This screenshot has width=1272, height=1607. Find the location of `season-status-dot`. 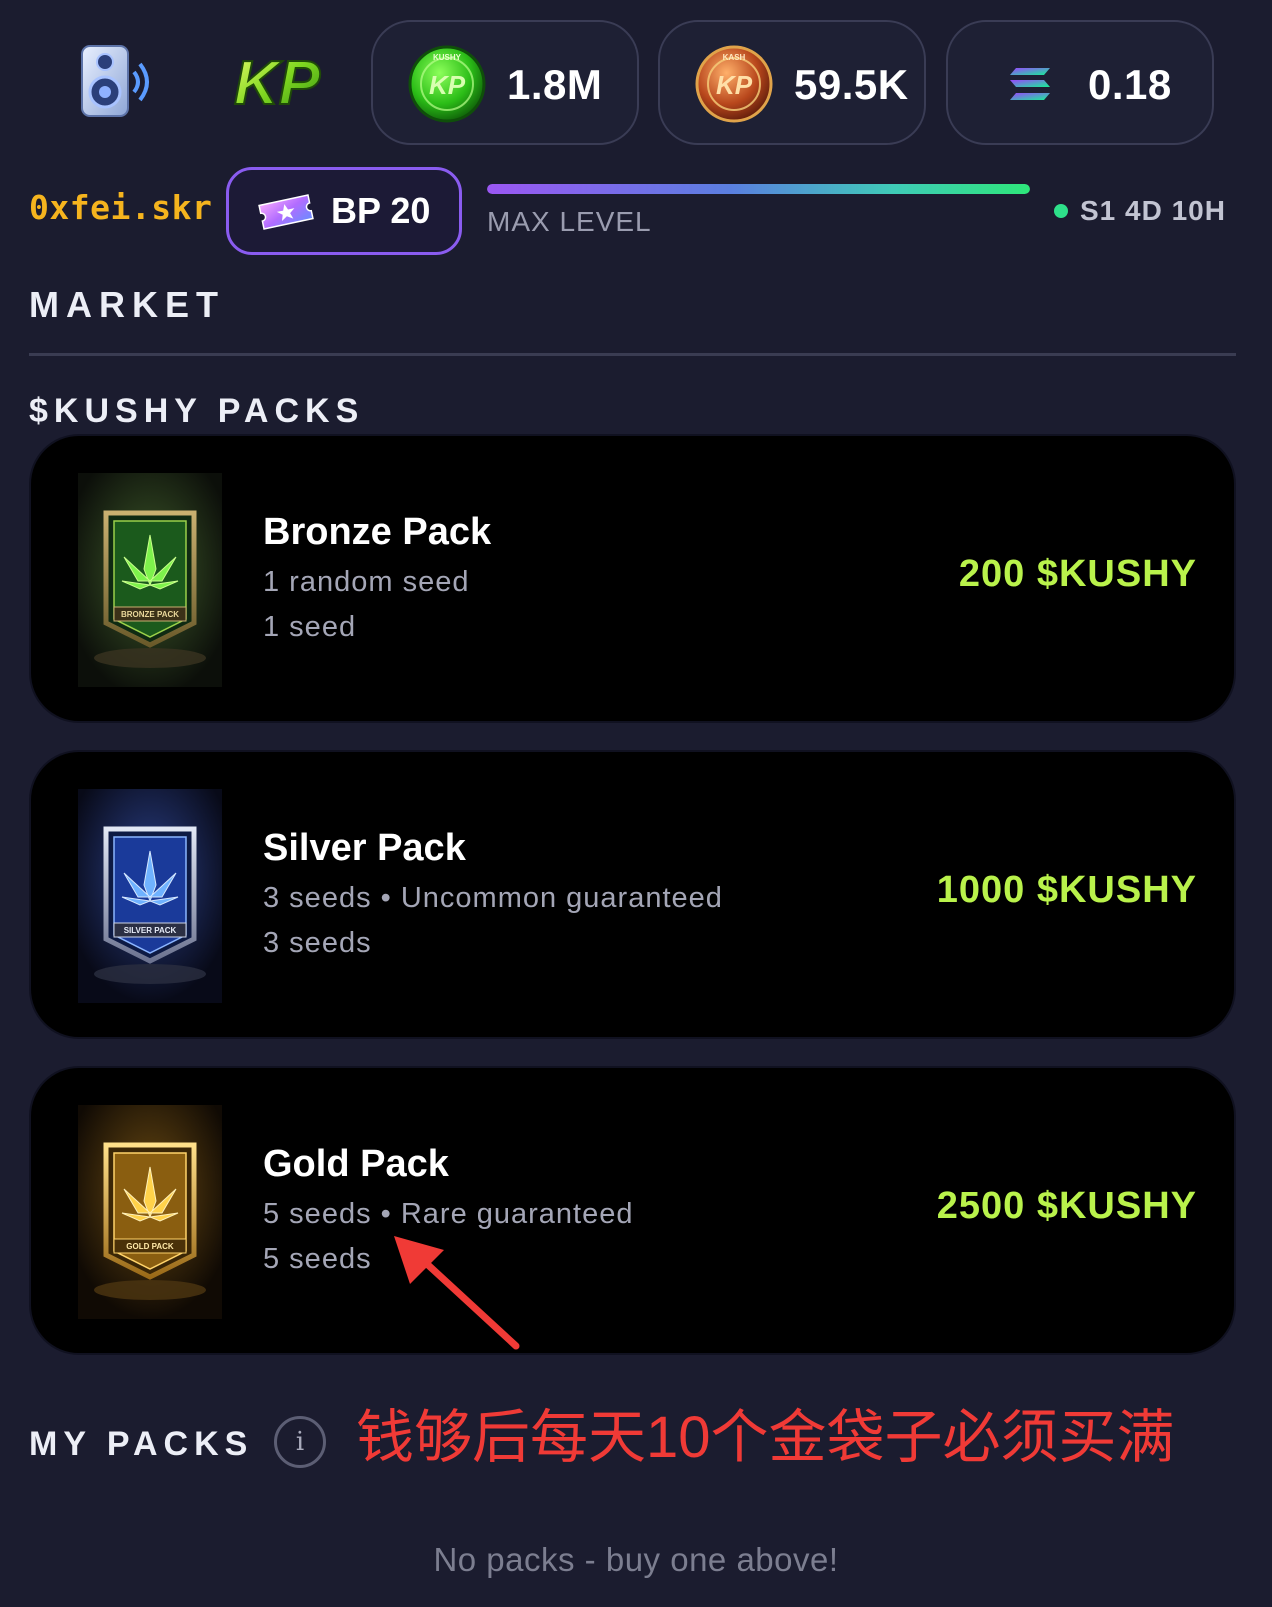

season-status-dot is located at coordinates (1061, 211).